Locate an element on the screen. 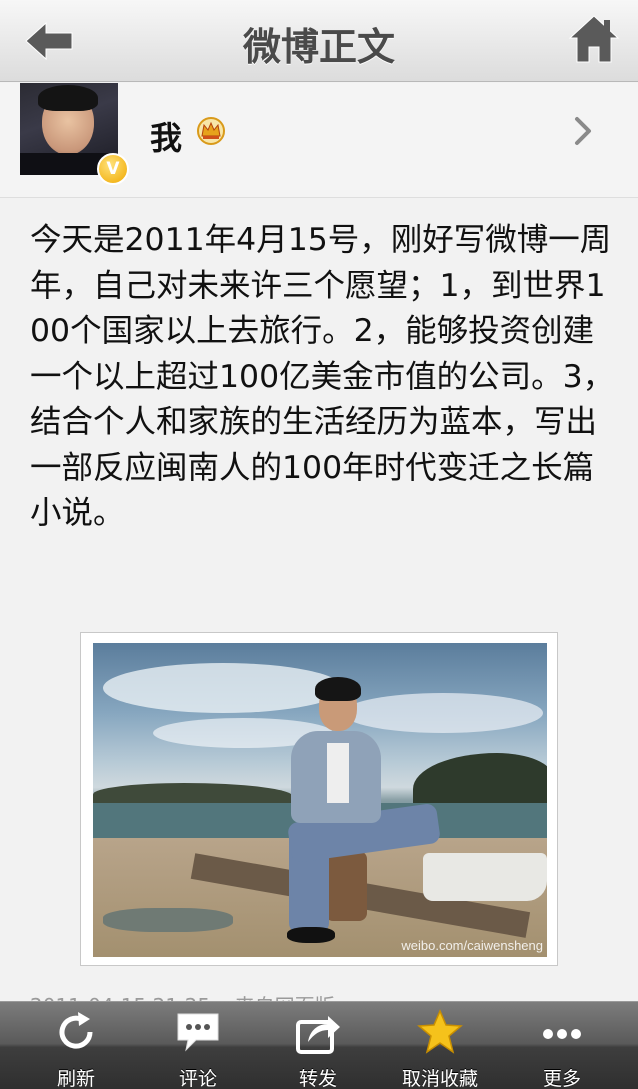 This screenshot has height=1089, width=638. author-name: 我 is located at coordinates (166, 136).